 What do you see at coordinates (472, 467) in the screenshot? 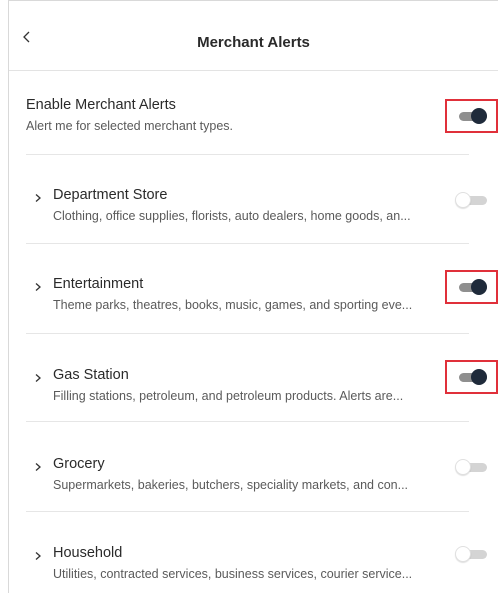
I see `grocery-toggle` at bounding box center [472, 467].